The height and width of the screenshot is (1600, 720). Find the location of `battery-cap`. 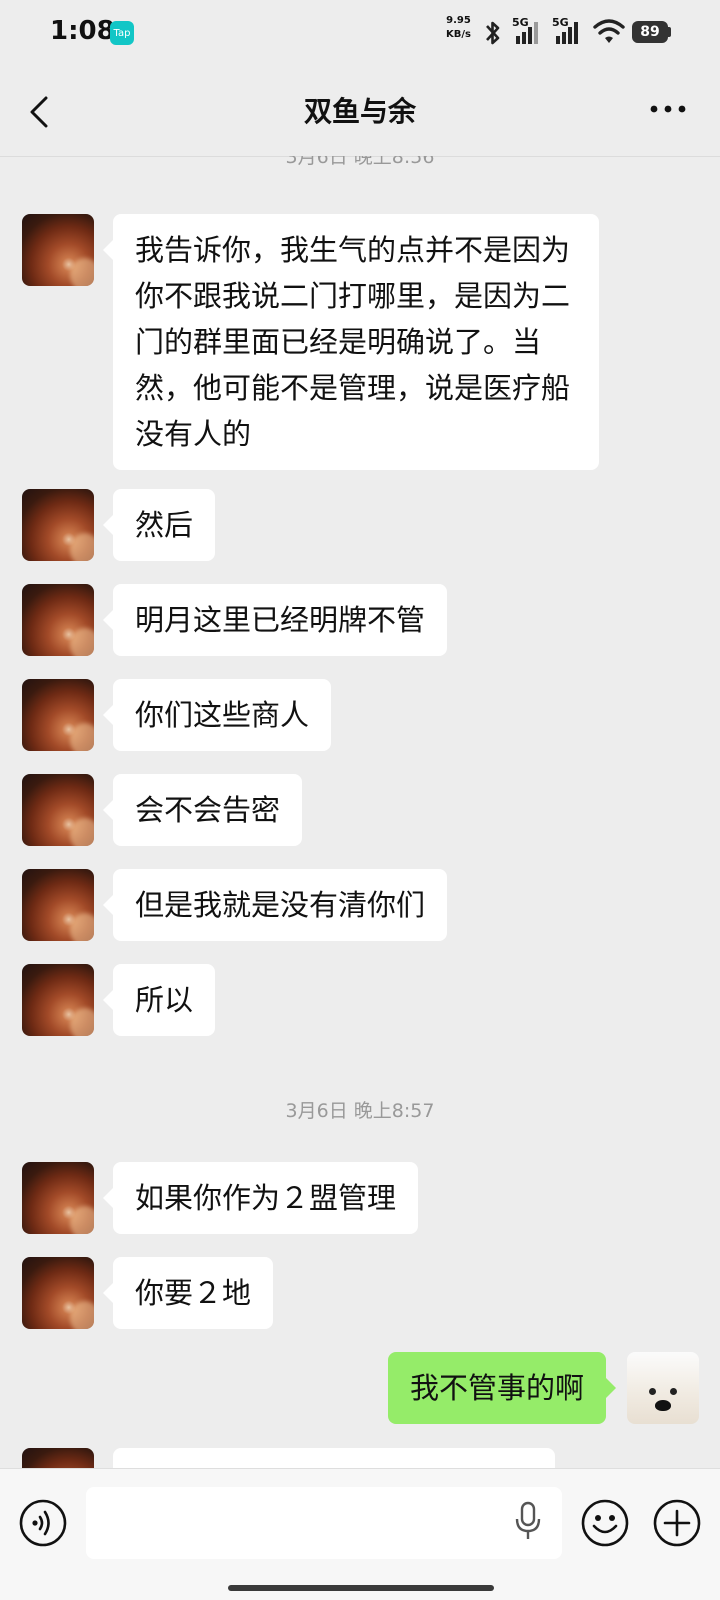

battery-cap is located at coordinates (669, 32).